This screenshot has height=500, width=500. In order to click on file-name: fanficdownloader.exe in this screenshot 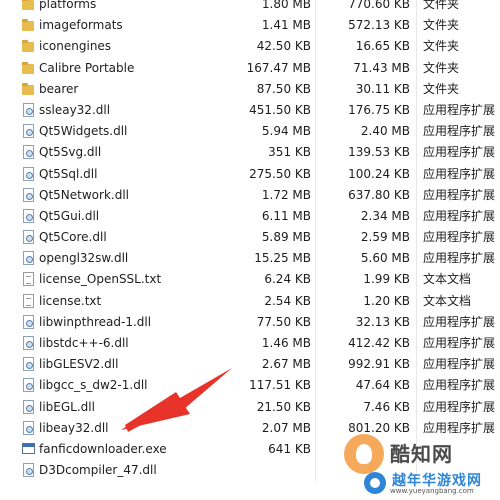, I will do `click(103, 448)`.